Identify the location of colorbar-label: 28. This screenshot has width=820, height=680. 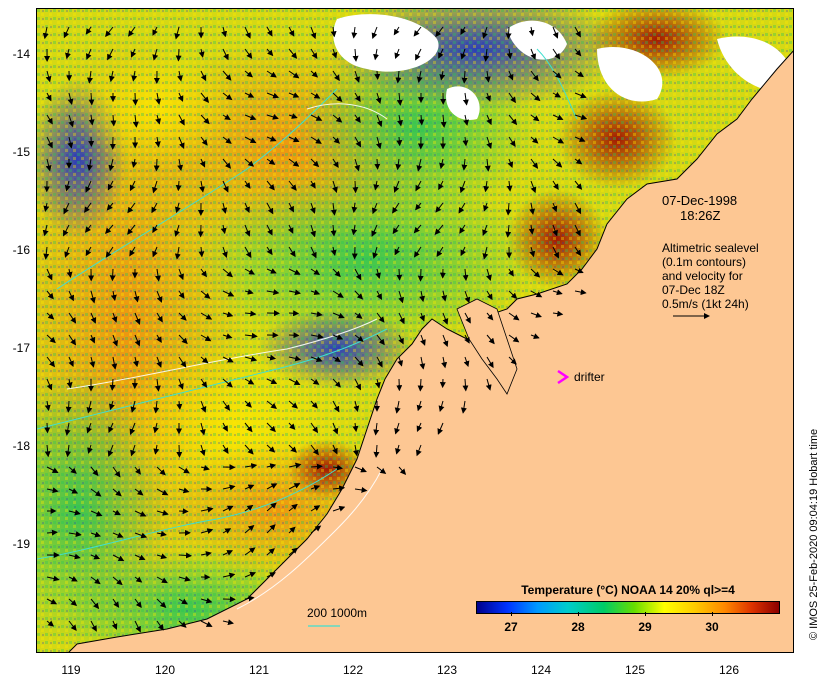
(578, 627).